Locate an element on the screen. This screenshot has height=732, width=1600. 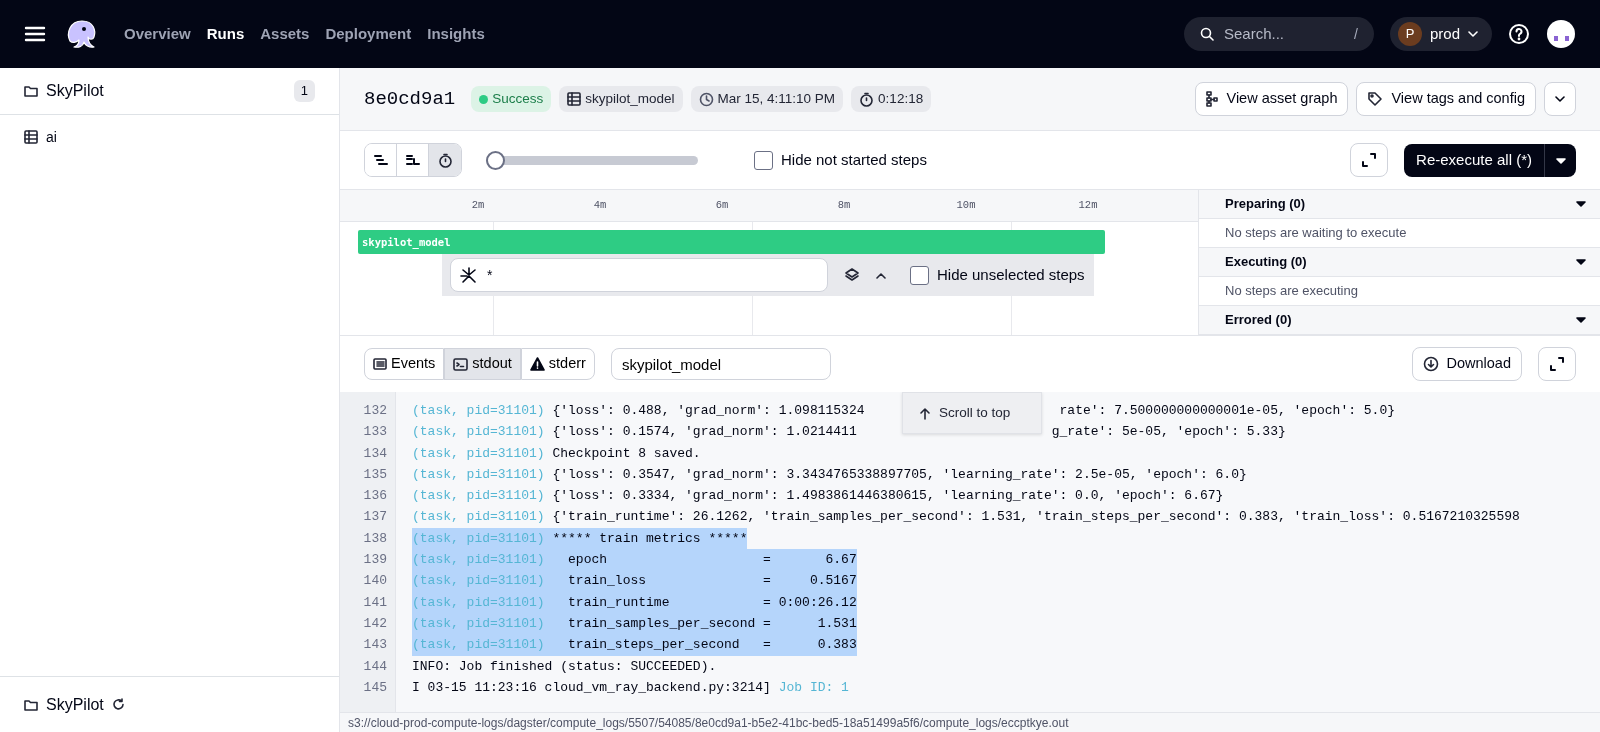
log-tab: stdout is located at coordinates (482, 364).